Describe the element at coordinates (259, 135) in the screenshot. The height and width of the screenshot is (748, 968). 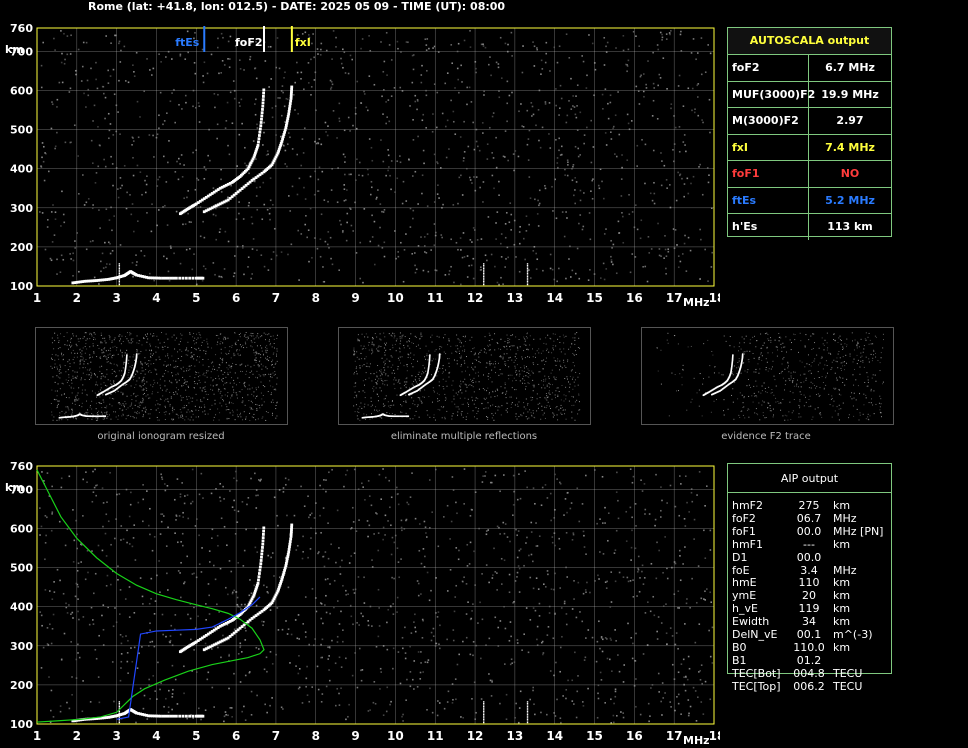
I see `trace-point` at that location.